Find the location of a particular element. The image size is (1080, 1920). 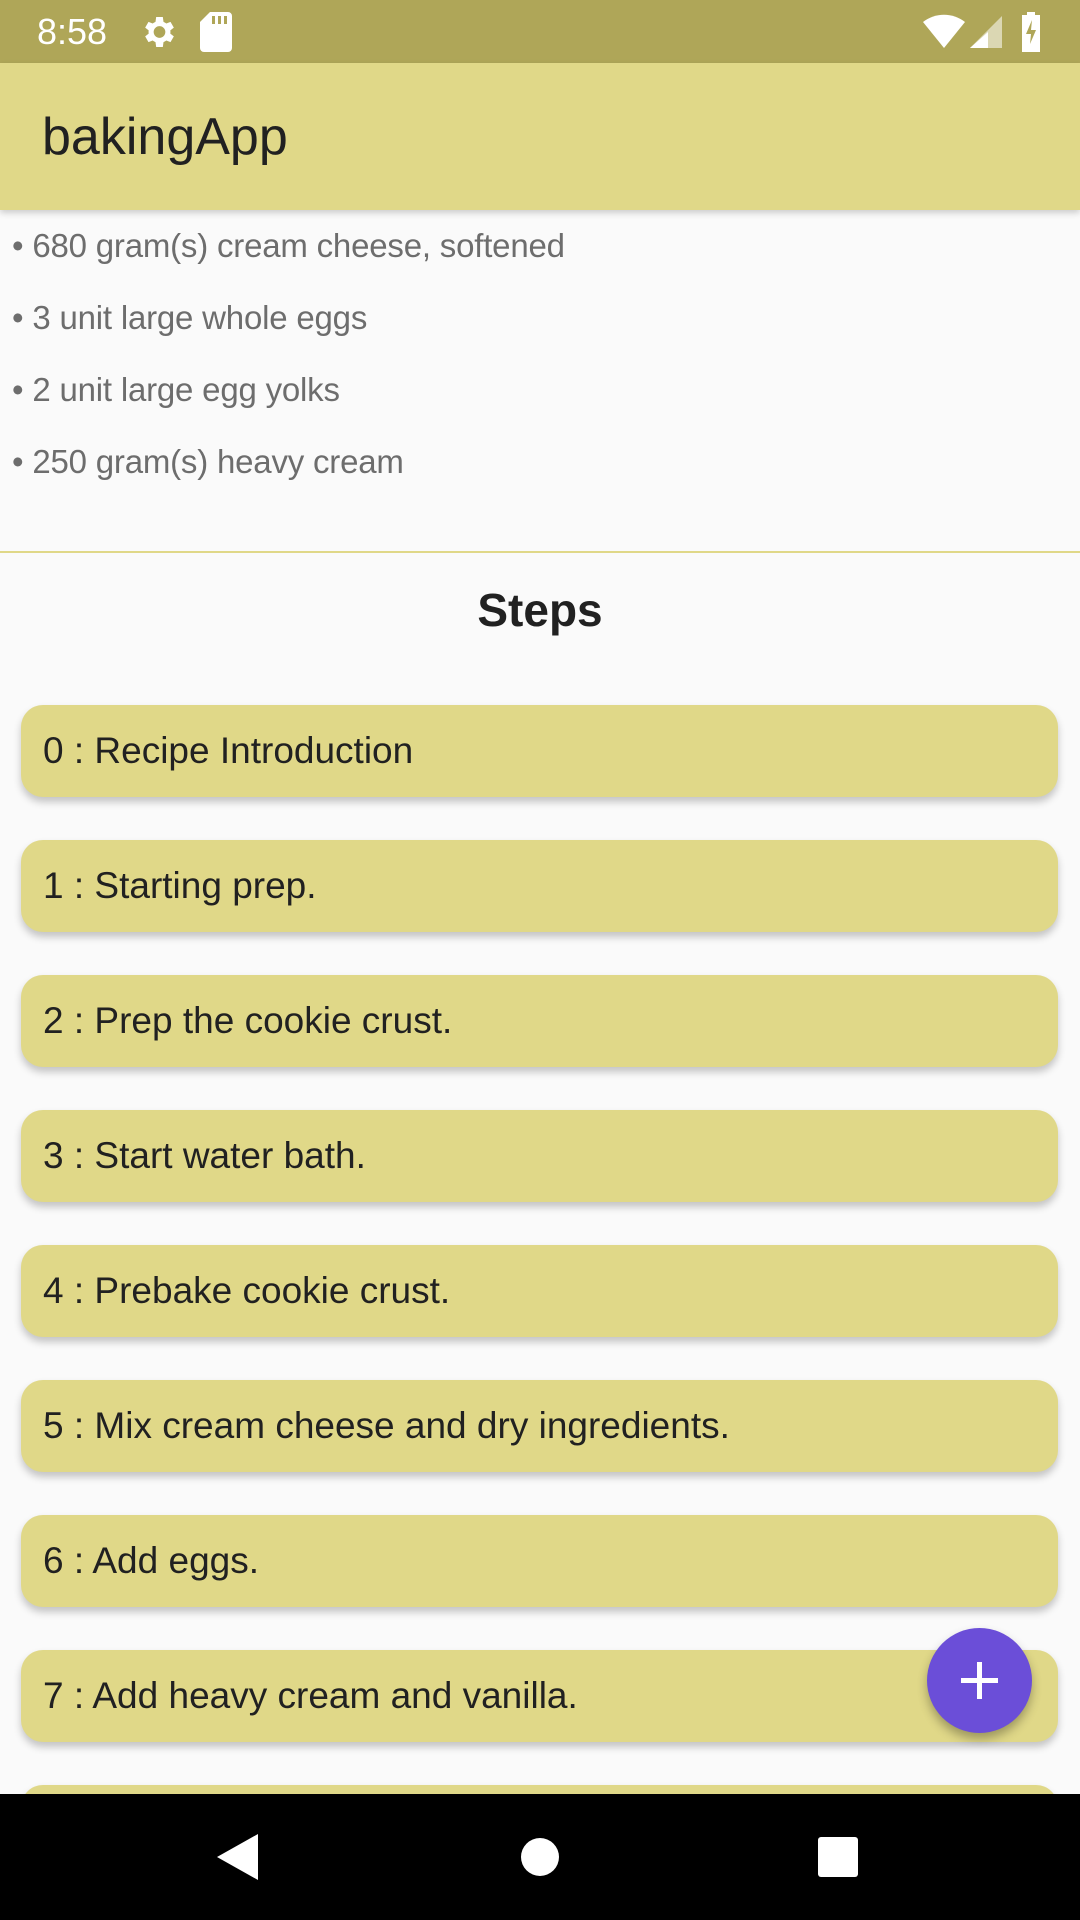

wifi-icon is located at coordinates (944, 32).